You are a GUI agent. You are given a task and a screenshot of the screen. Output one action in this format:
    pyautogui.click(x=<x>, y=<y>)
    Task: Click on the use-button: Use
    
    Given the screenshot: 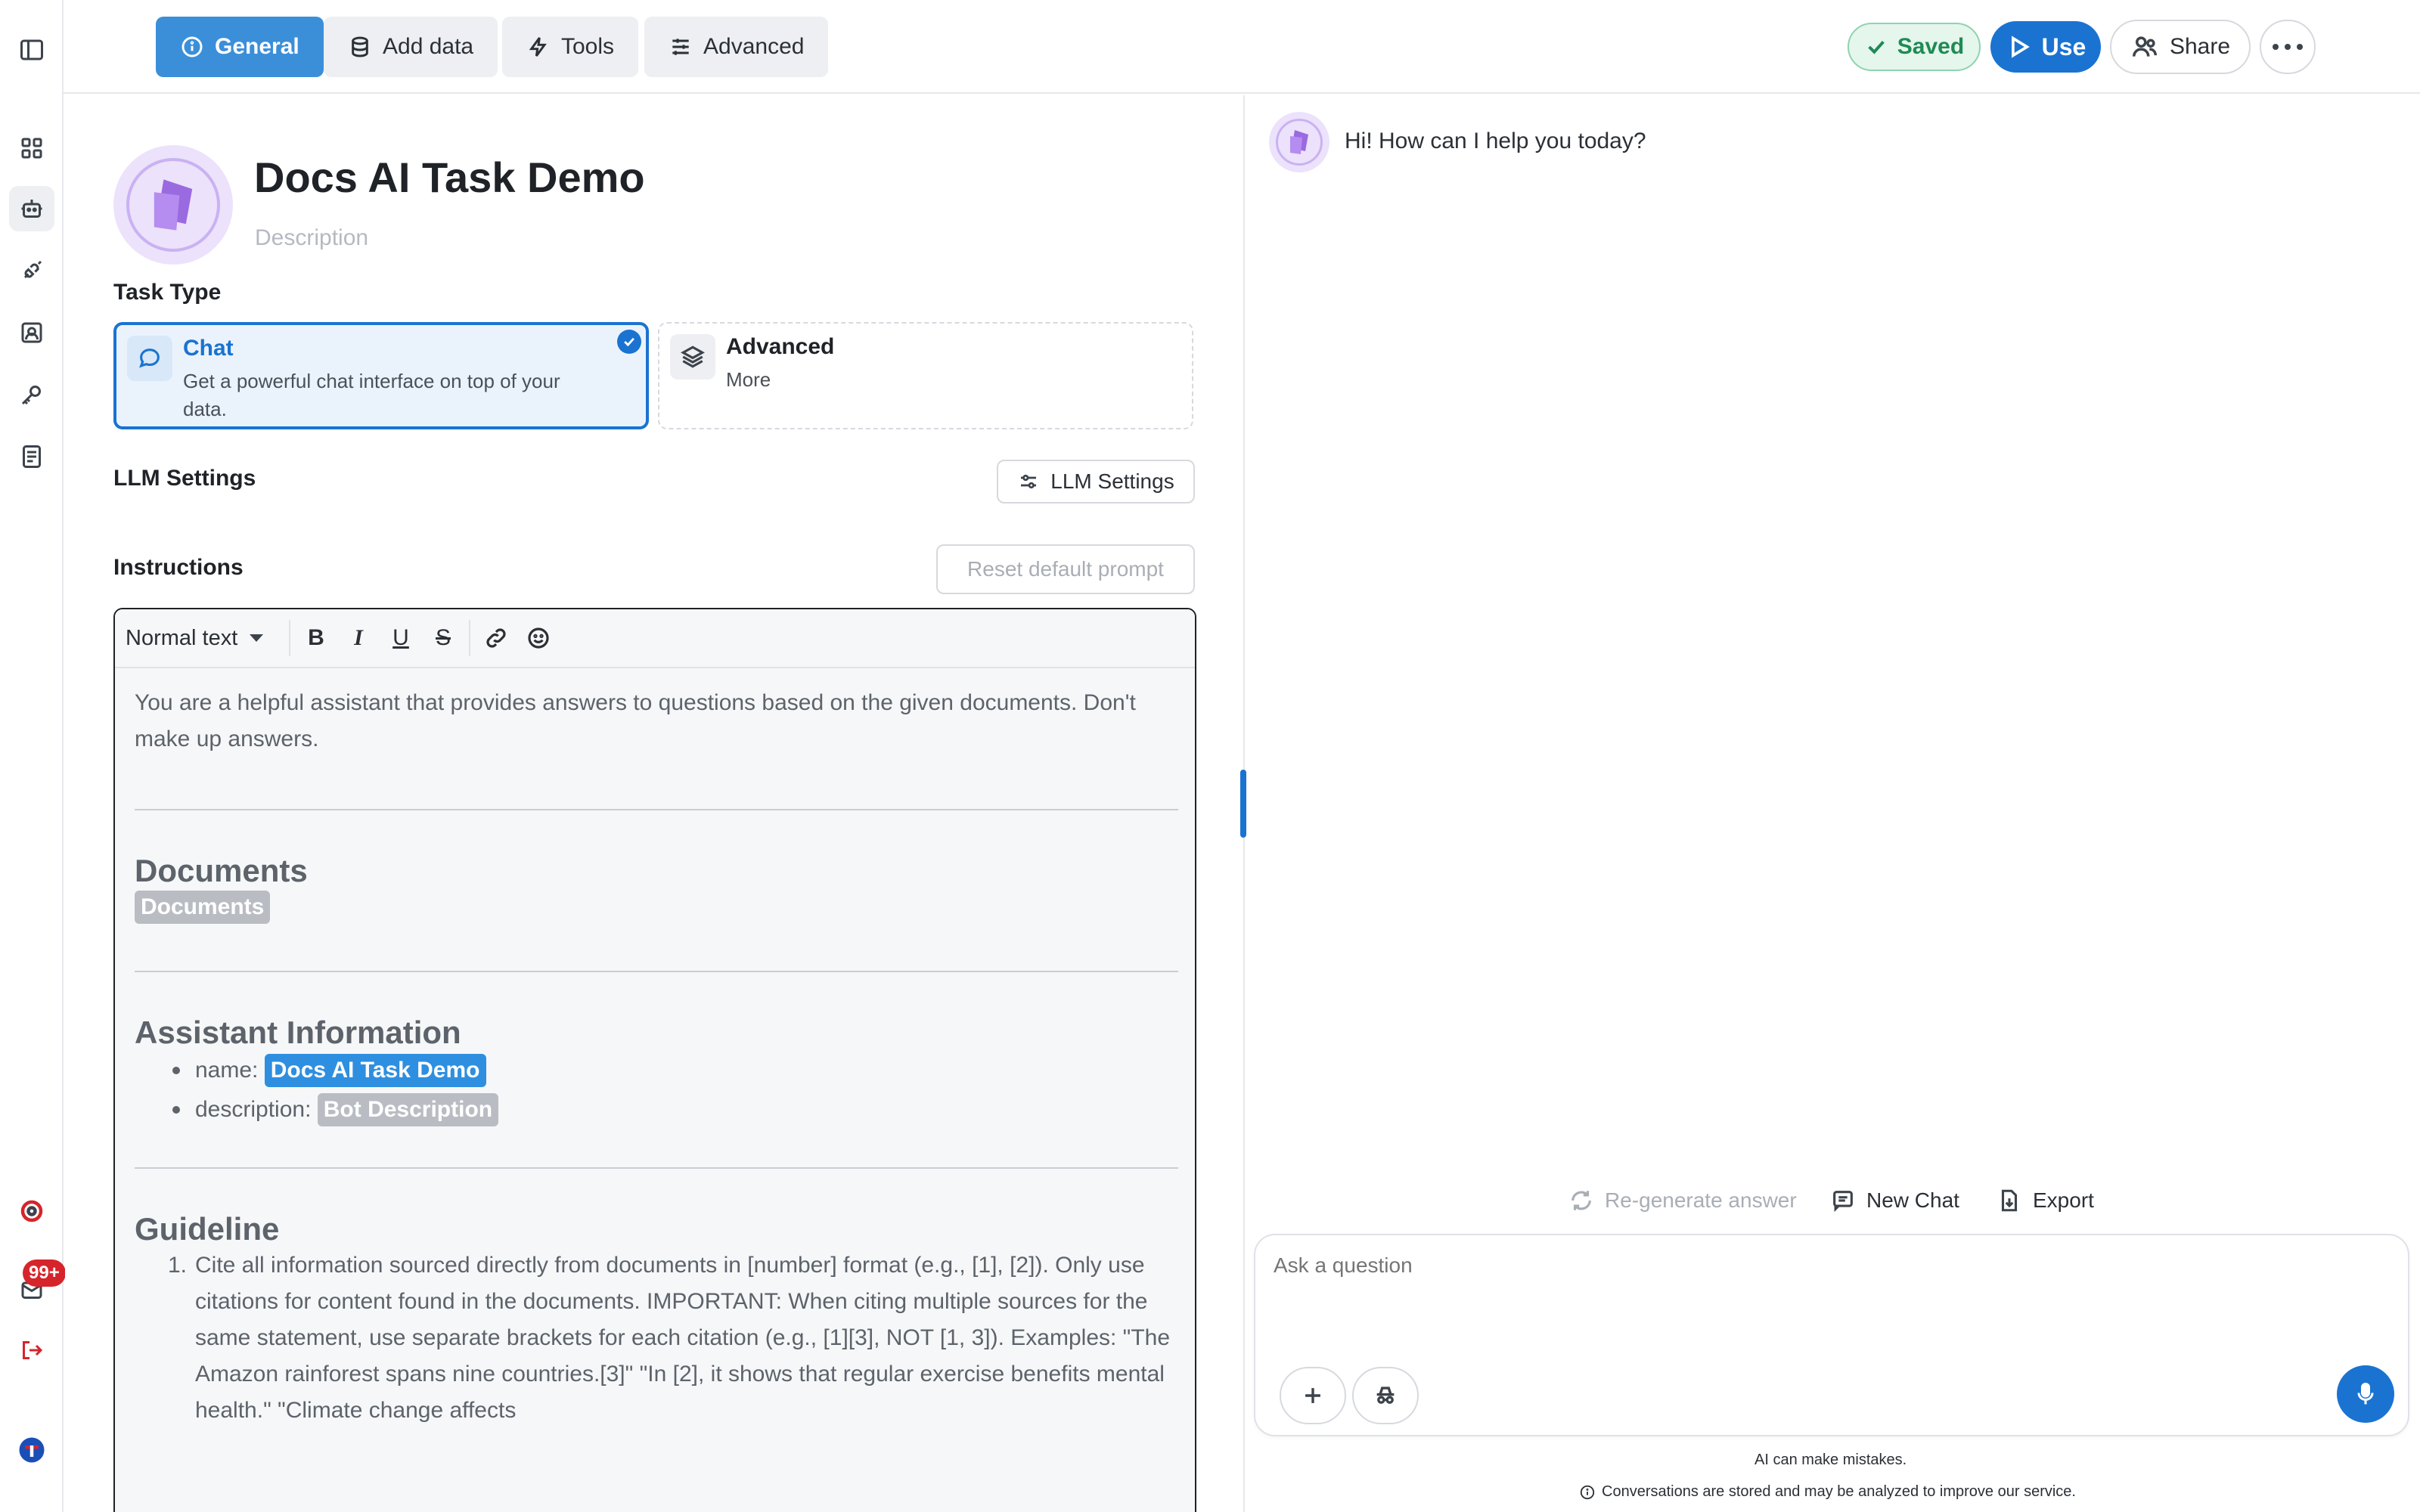 What is the action you would take?
    pyautogui.click(x=2045, y=47)
    